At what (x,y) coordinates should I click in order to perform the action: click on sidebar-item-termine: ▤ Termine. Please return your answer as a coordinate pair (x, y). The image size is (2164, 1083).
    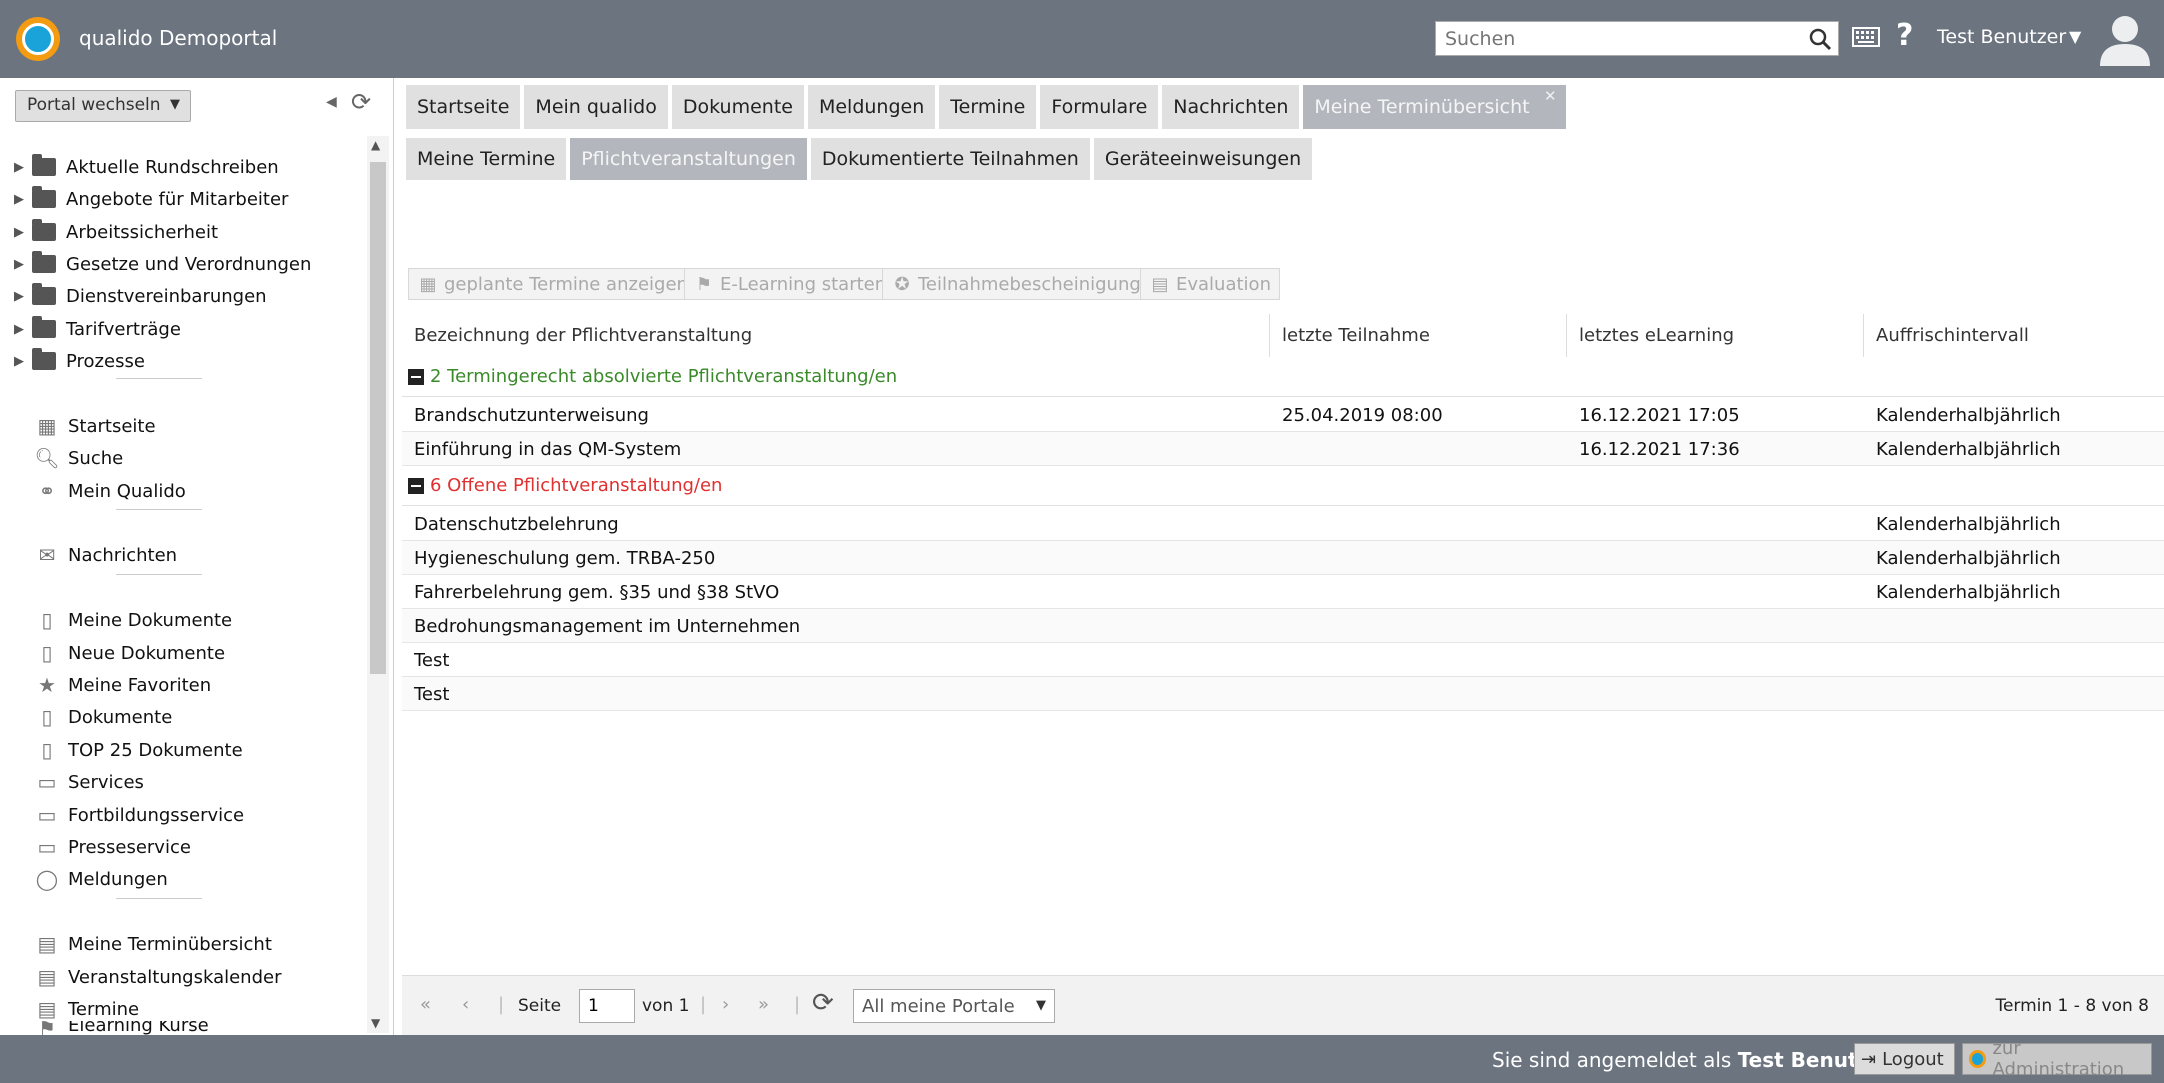
    Looking at the image, I should click on (87, 1009).